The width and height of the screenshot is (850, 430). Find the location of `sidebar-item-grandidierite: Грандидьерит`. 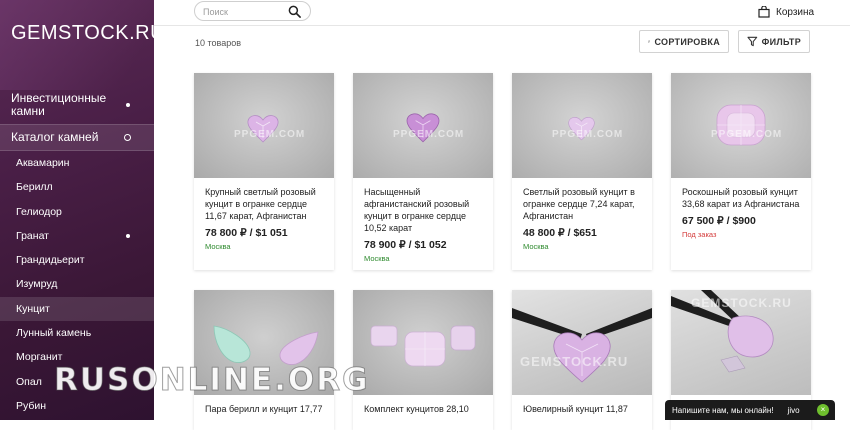

sidebar-item-grandidierite: Грандидьерит is located at coordinates (77, 260).